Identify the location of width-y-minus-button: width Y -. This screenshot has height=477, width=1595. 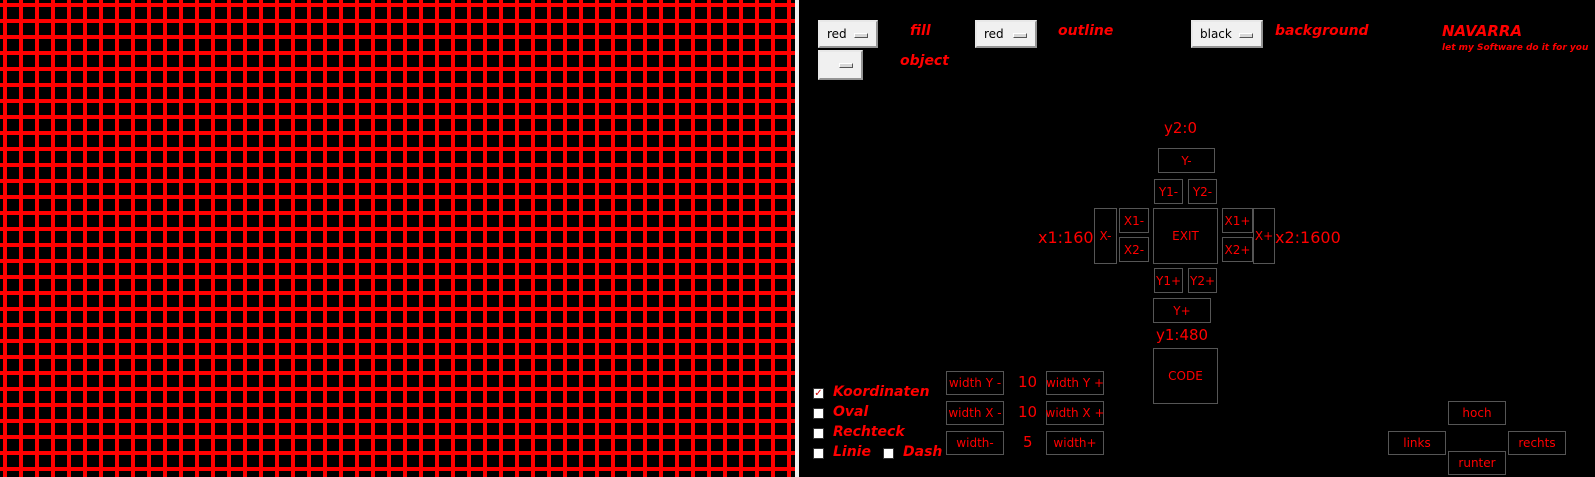
(975, 383).